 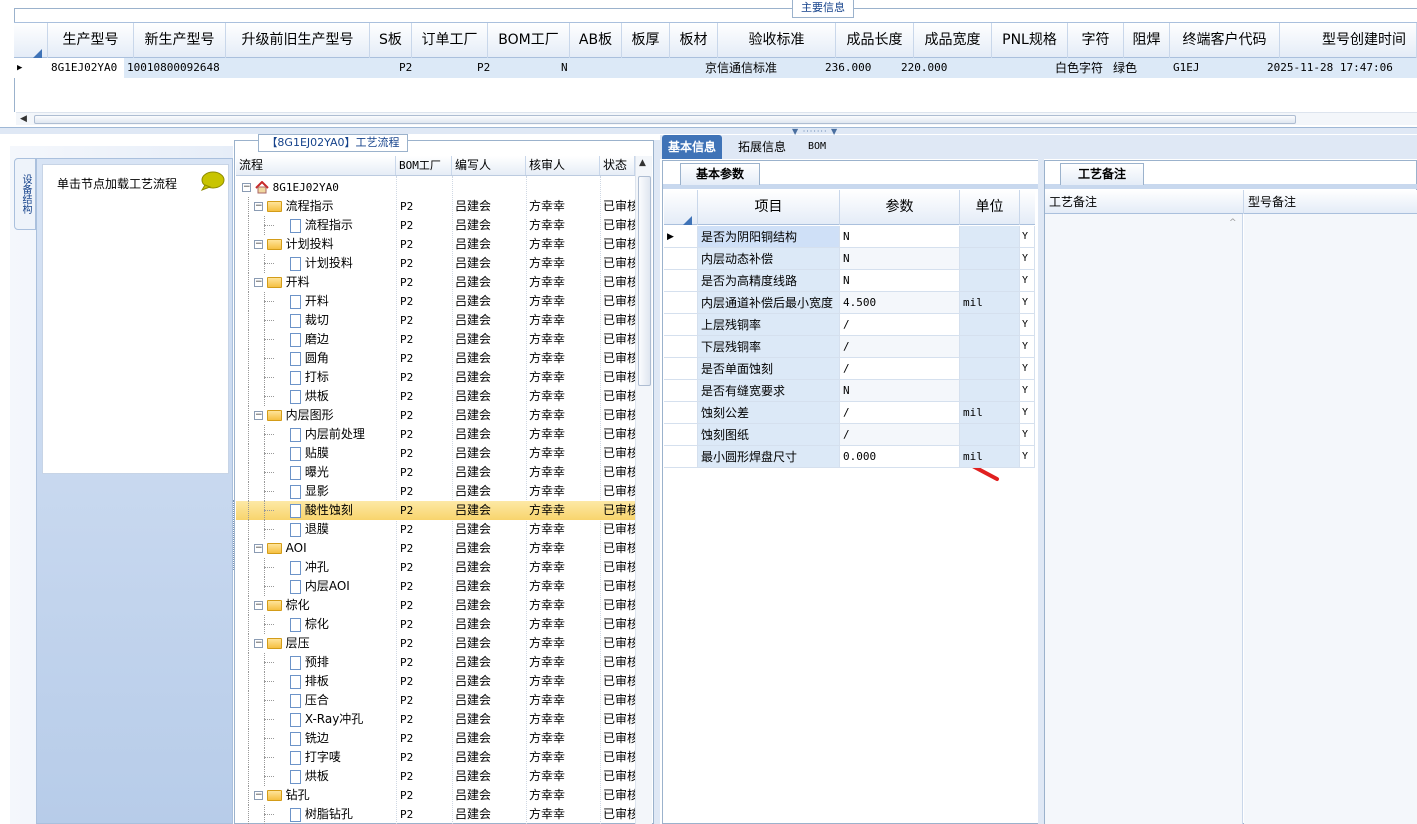 What do you see at coordinates (435, 681) in the screenshot?
I see `tree-row: 排板 P2 吕建会 方幸幸 已审核` at bounding box center [435, 681].